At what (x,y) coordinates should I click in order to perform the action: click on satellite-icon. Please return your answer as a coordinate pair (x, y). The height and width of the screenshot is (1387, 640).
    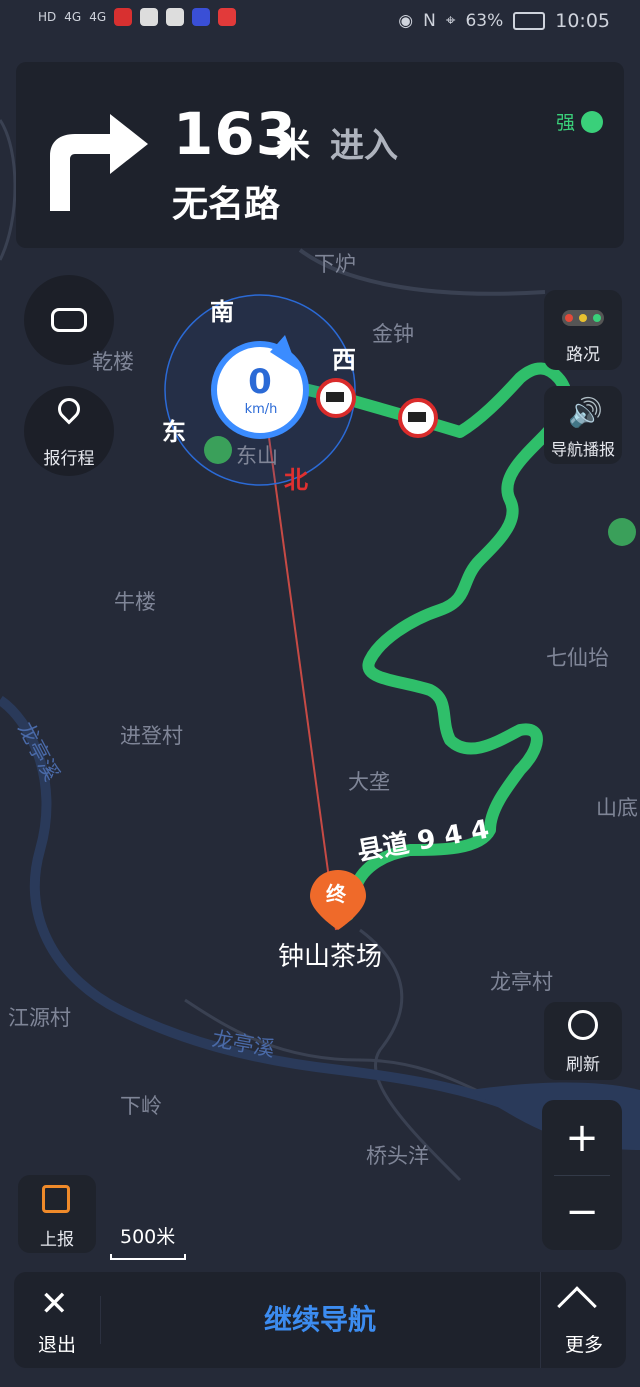
    Looking at the image, I should click on (592, 121).